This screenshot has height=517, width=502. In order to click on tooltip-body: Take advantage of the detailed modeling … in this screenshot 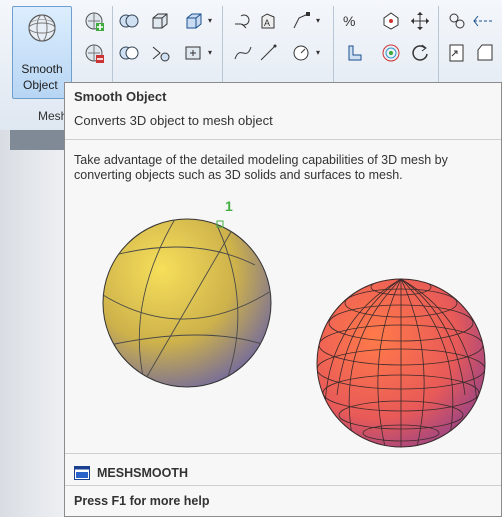, I will do `click(288, 168)`.